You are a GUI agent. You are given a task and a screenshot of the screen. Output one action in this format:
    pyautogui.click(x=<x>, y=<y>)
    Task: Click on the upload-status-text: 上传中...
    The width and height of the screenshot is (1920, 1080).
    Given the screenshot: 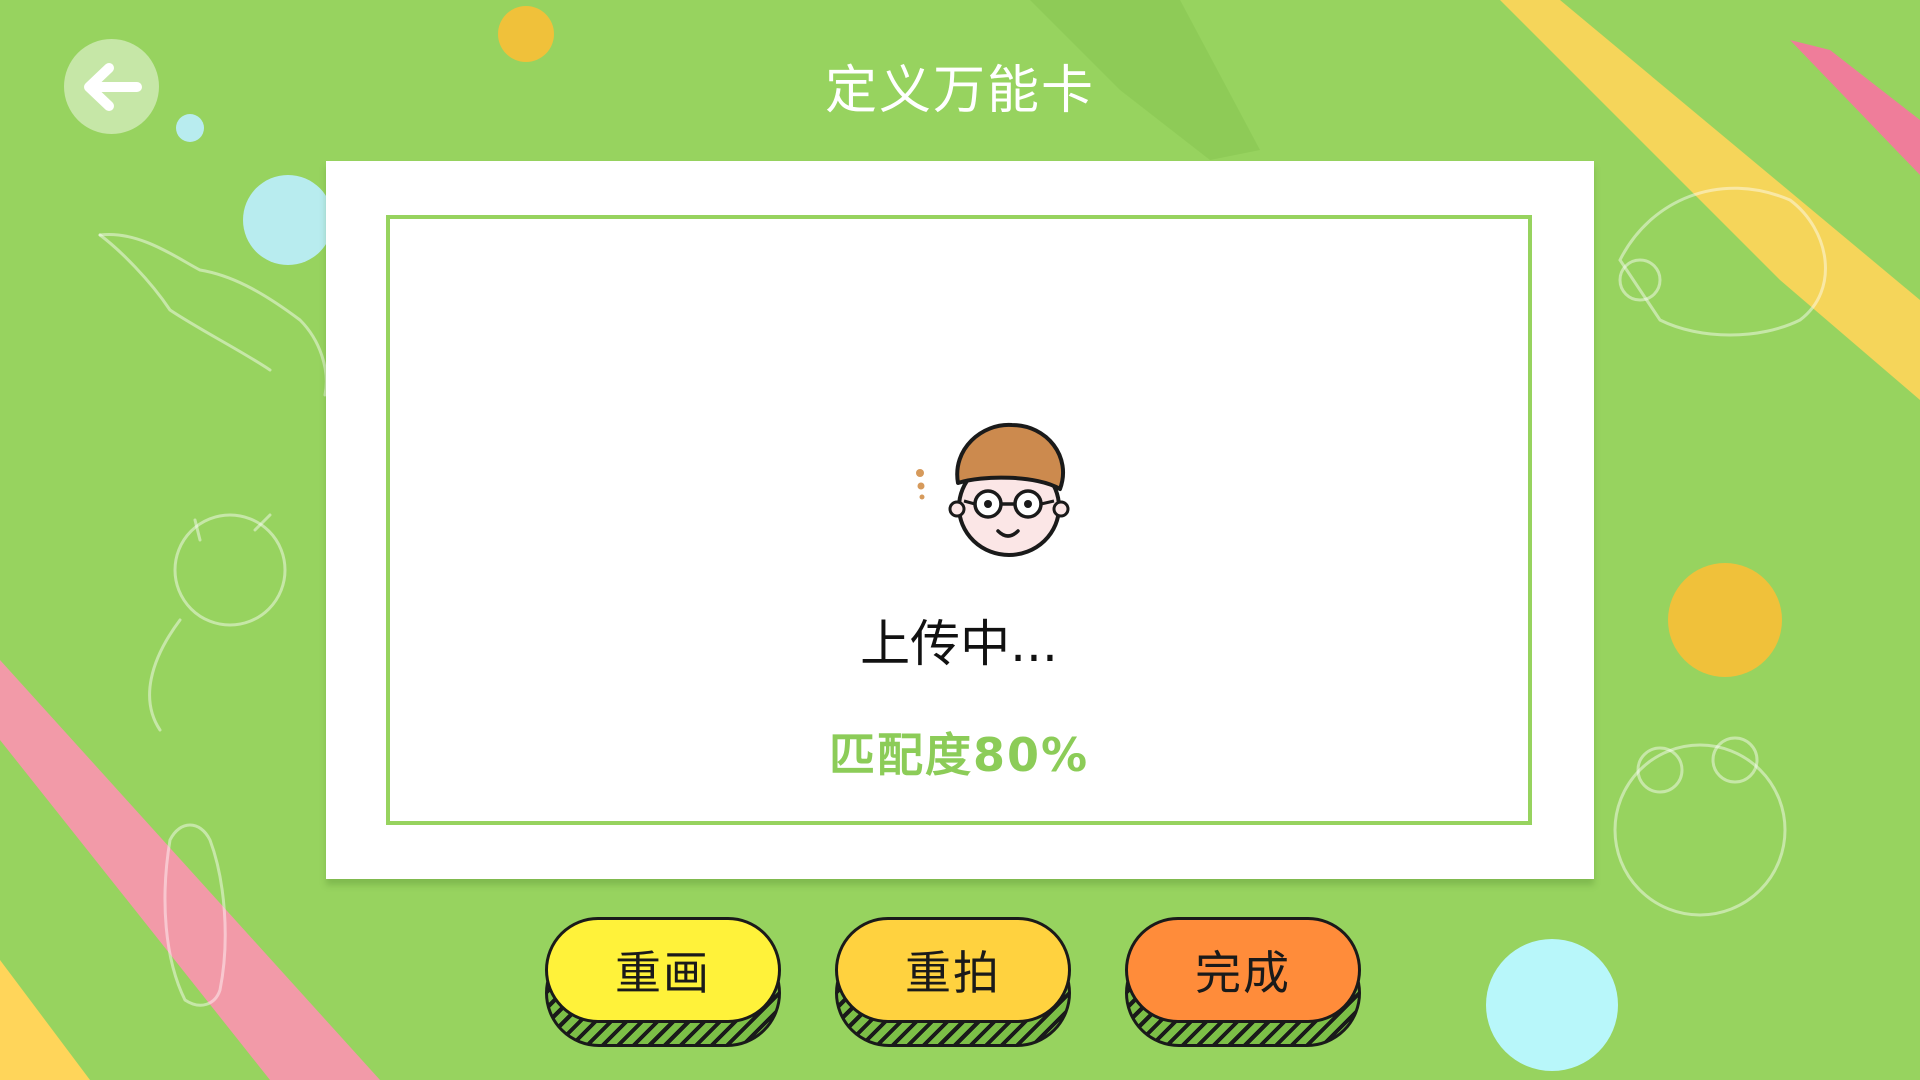 What is the action you would take?
    pyautogui.click(x=959, y=644)
    